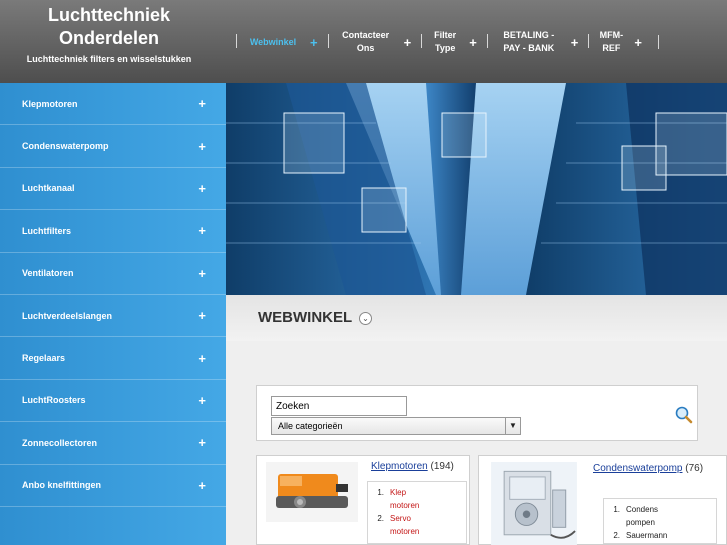  Describe the element at coordinates (512, 426) in the screenshot. I see `dropdown-arrow-icon: ▼` at that location.